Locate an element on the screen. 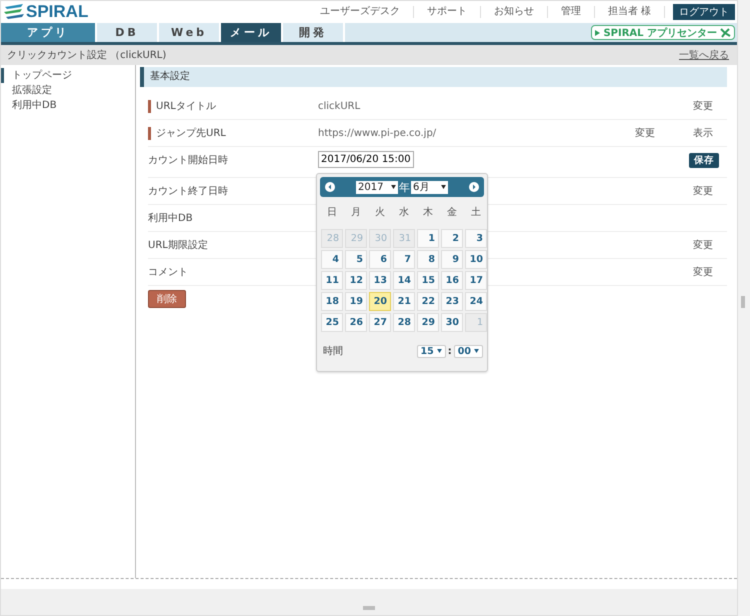 This screenshot has height=616, width=750. month-select: 6月 is located at coordinates (429, 187).